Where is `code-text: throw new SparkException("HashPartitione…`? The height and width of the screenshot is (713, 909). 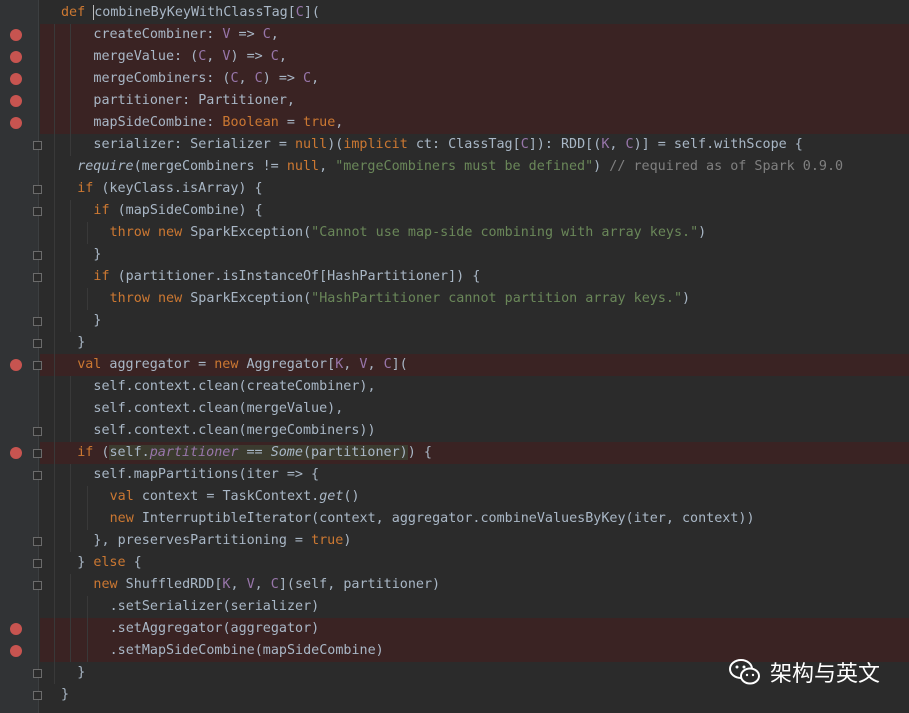
code-text: throw new SparkException("HashPartitione… is located at coordinates (400, 298).